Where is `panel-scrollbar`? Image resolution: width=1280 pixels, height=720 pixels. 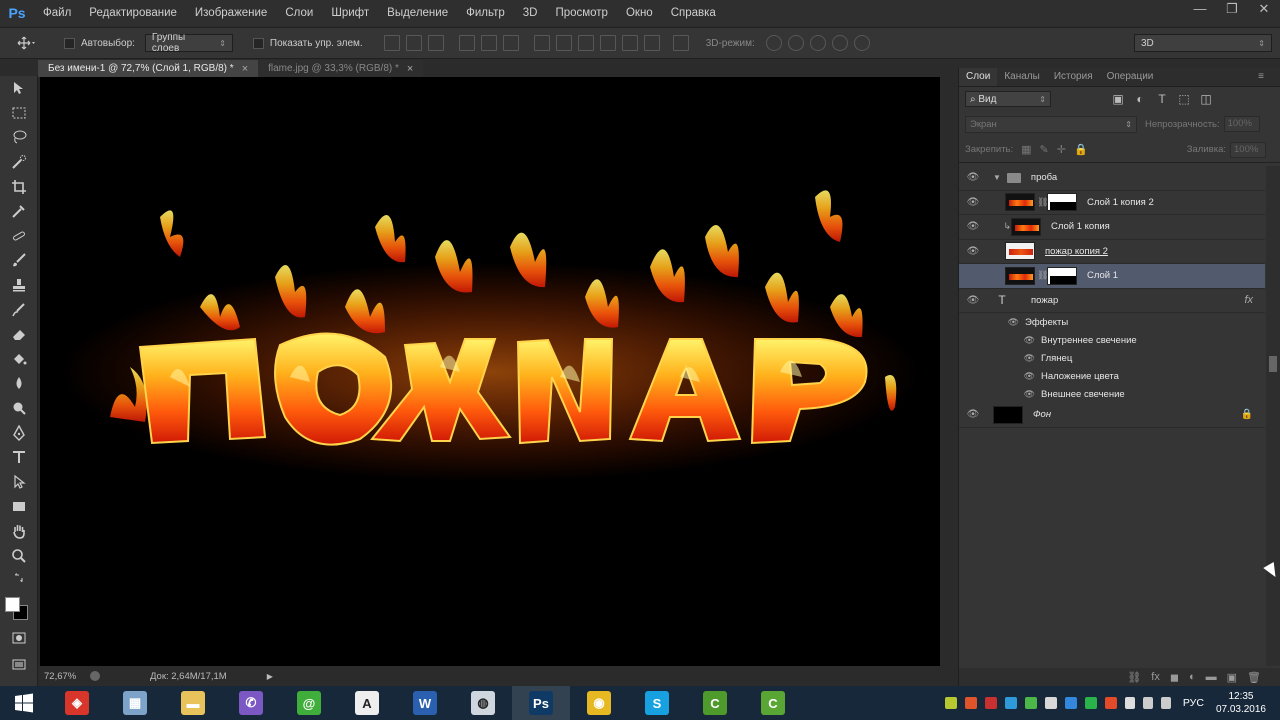
panel-scrollbar is located at coordinates (1273, 416).